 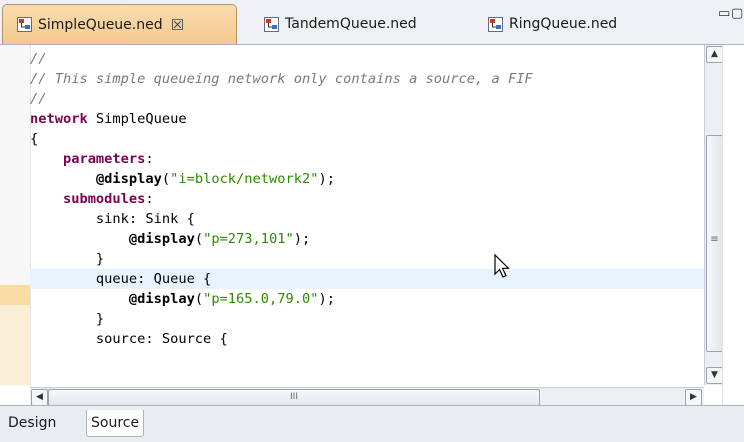 What do you see at coordinates (502, 266) in the screenshot?
I see `mouse-pointer-icon` at bounding box center [502, 266].